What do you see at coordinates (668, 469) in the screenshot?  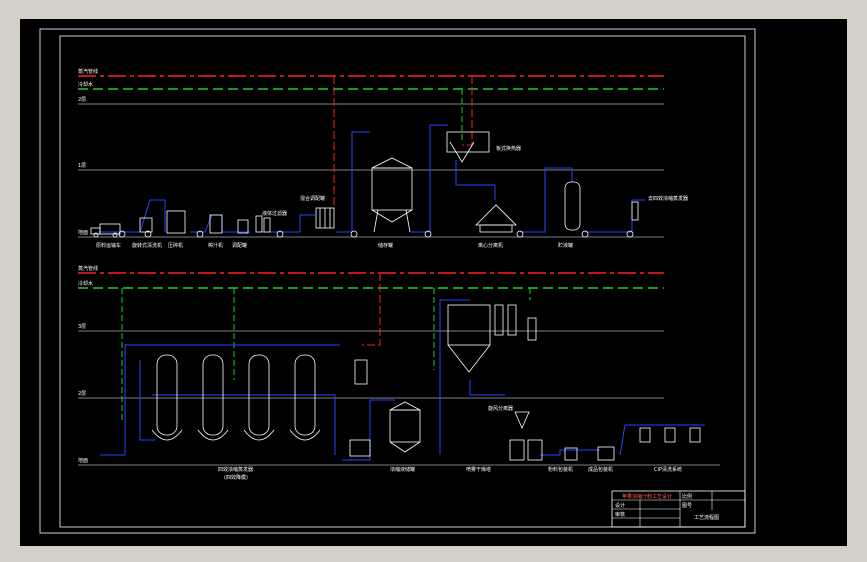 I see `bottom-eq-label-7: CIP清洗系统` at bounding box center [668, 469].